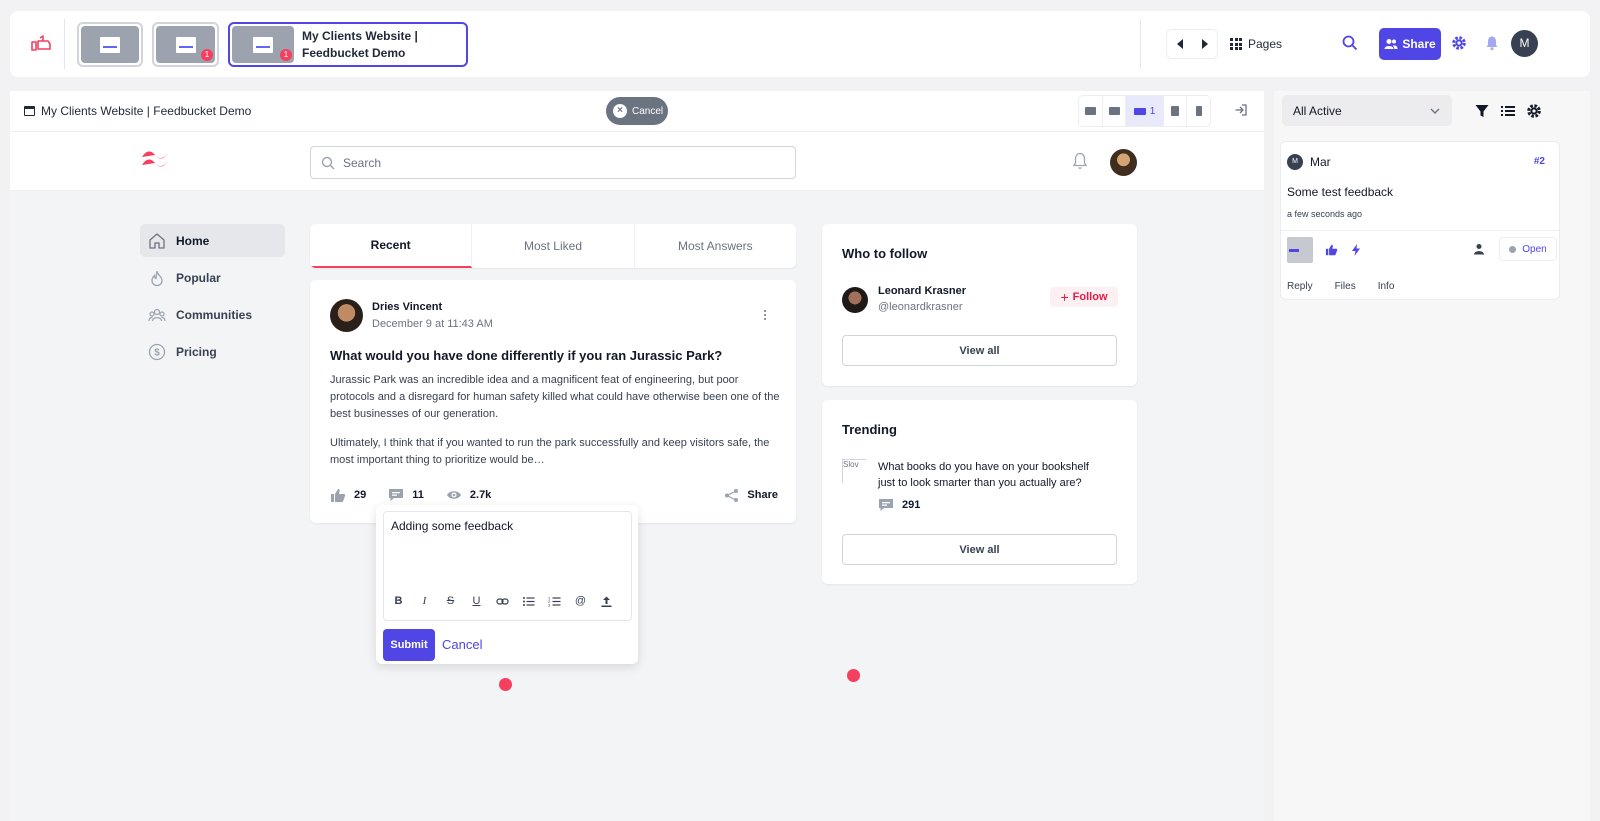  I want to click on avatar: M, so click(1295, 162).